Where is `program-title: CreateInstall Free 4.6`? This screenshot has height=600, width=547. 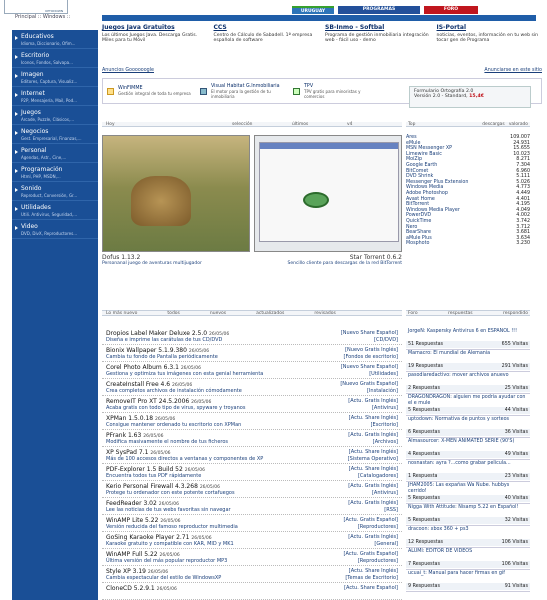 program-title: CreateInstall Free 4.6 is located at coordinates (138, 384).